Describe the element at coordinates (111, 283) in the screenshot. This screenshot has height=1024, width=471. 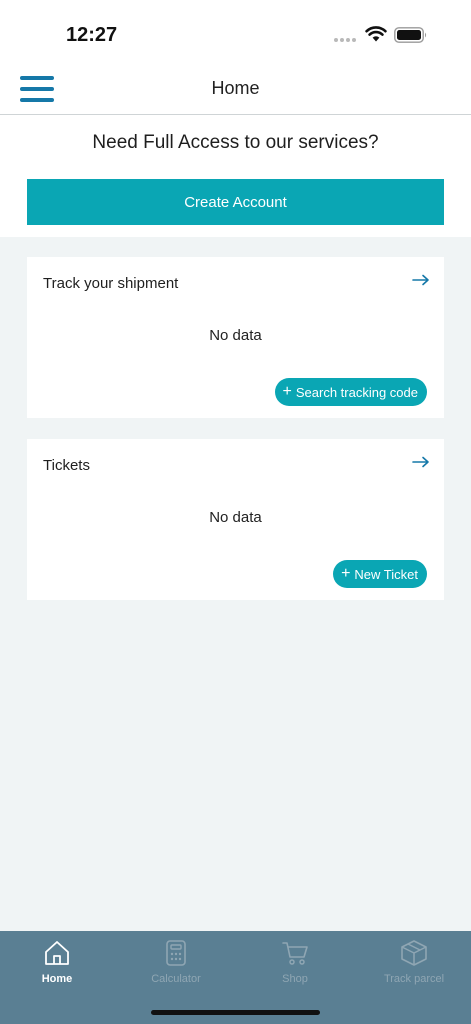
I see `card-title: Track your shipment` at that location.